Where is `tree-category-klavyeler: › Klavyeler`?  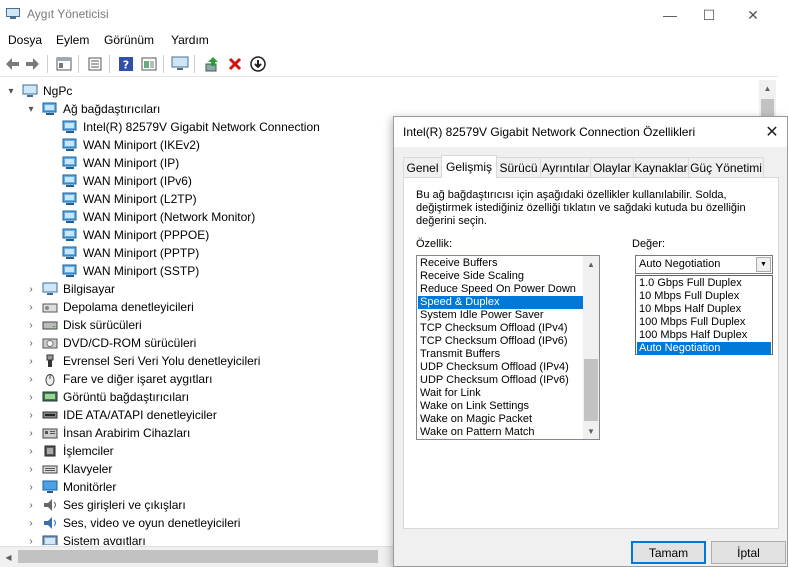 tree-category-klavyeler: › Klavyeler is located at coordinates (68, 469).